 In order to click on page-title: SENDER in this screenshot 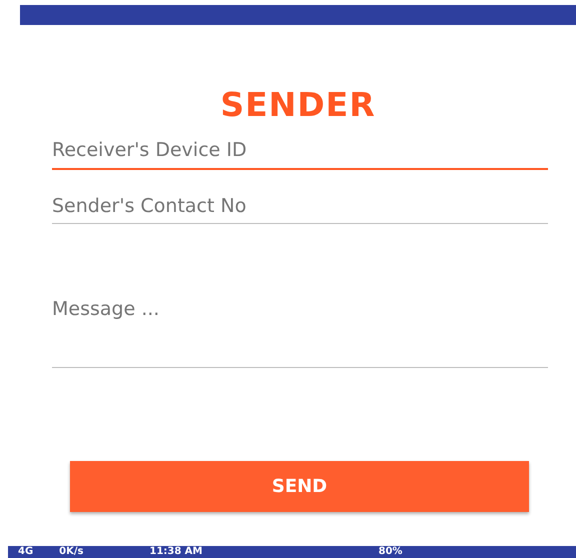, I will do `click(298, 104)`.